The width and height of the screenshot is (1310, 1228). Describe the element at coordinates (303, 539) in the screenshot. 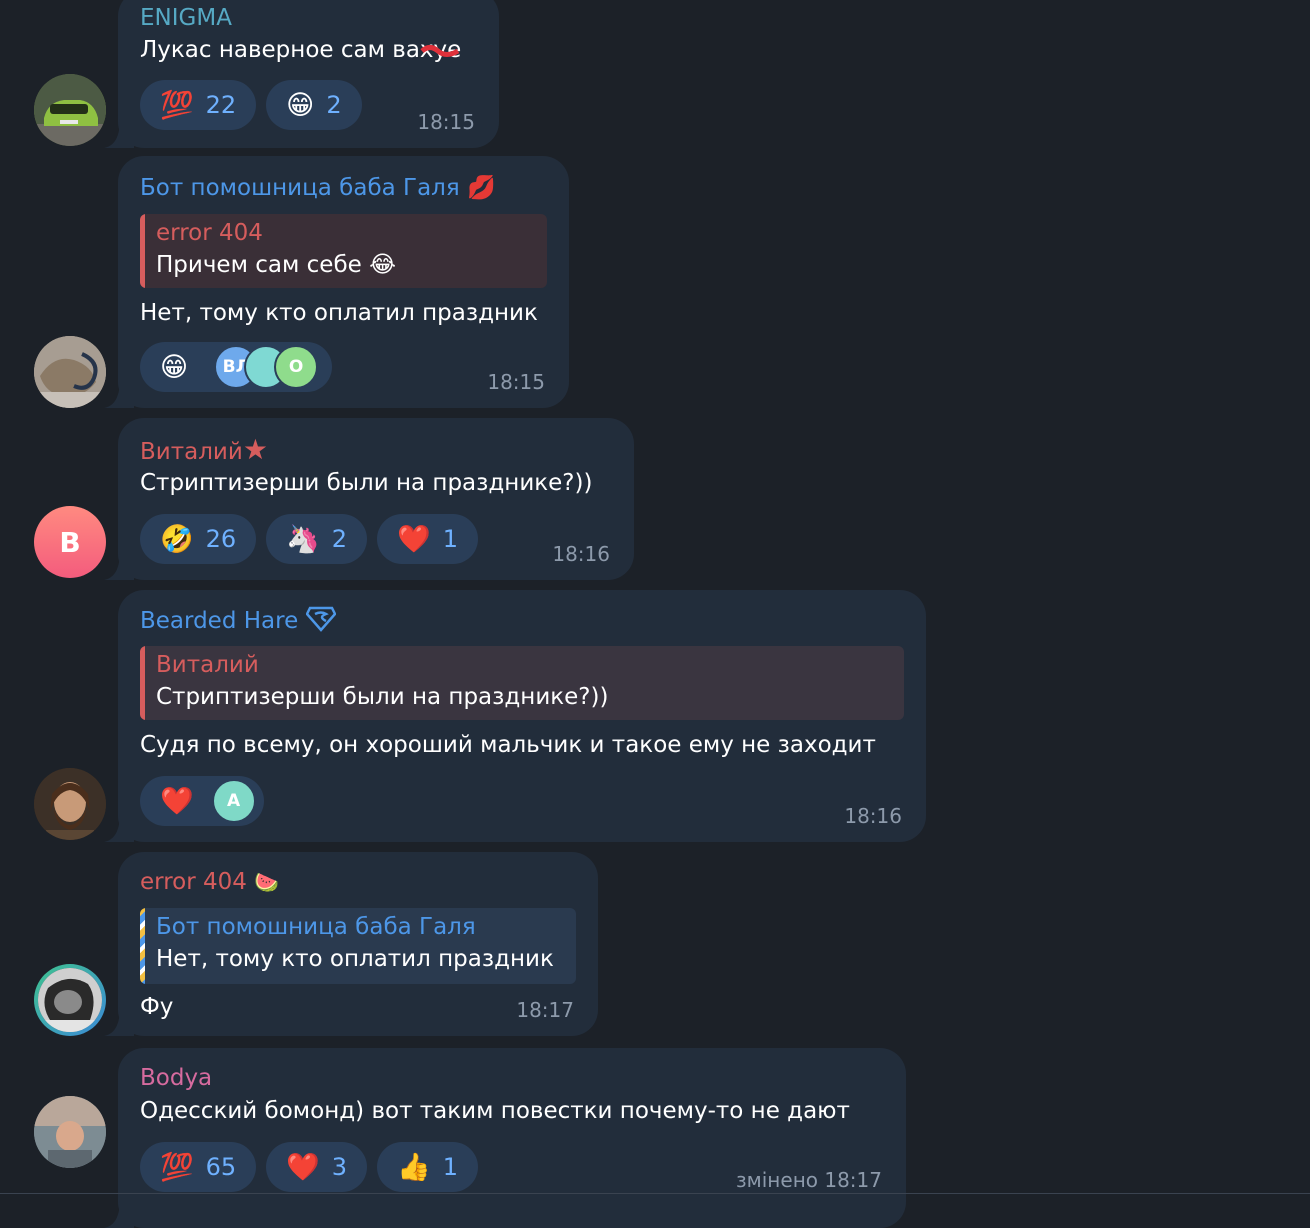

I see `unicorn-icon: 🦄` at that location.